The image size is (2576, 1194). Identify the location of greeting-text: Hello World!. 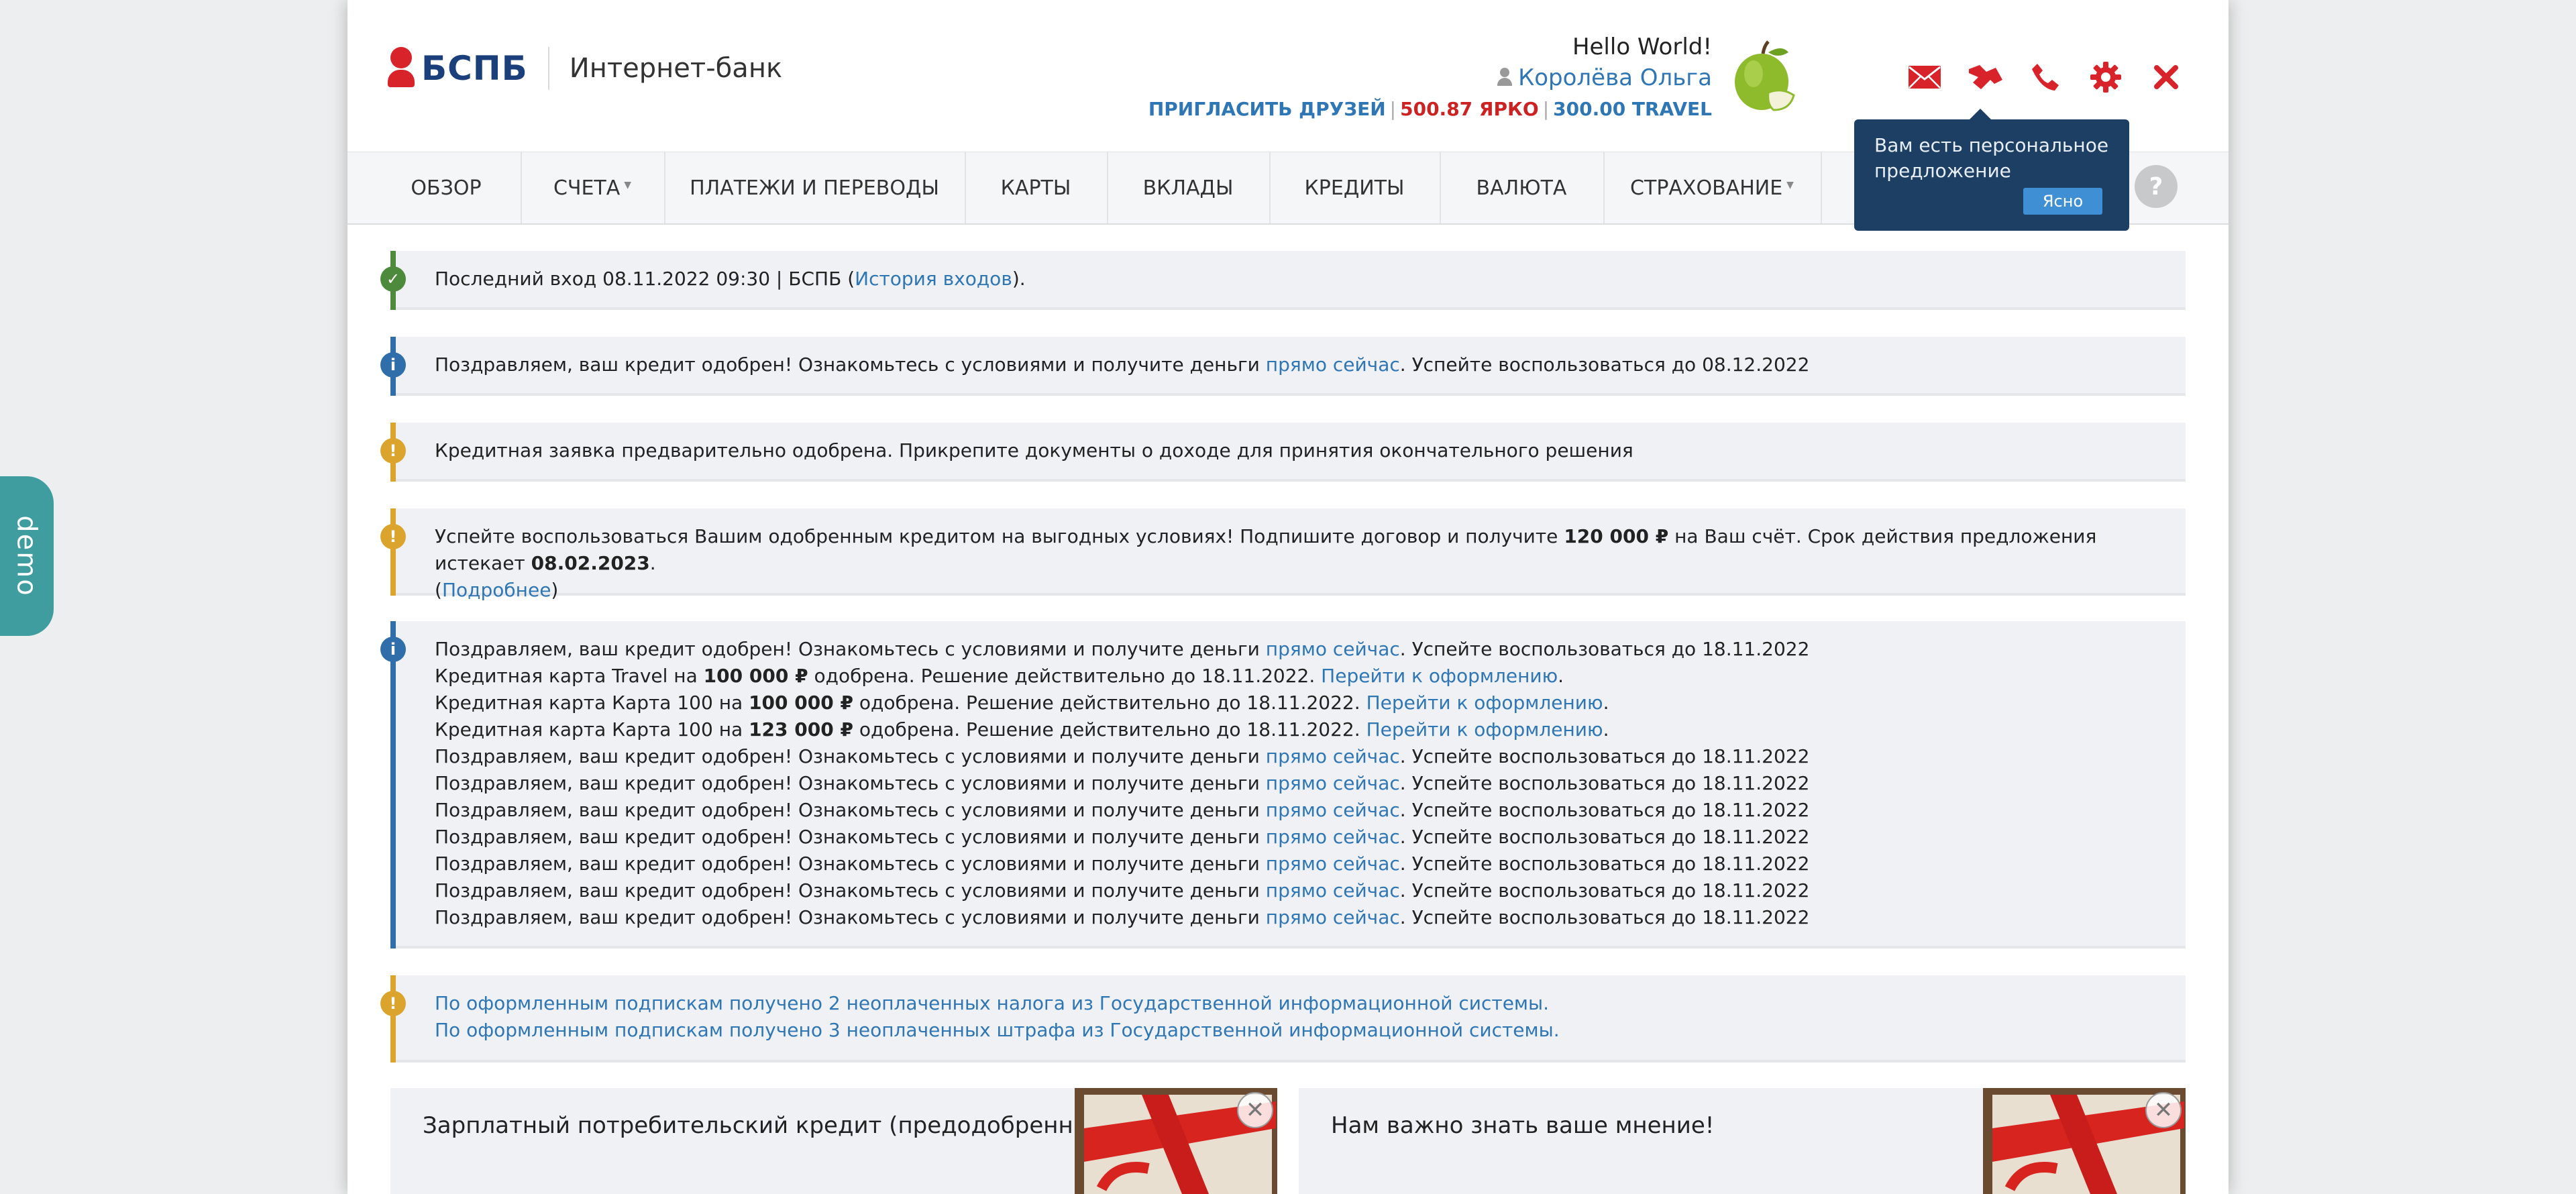
(1642, 47).